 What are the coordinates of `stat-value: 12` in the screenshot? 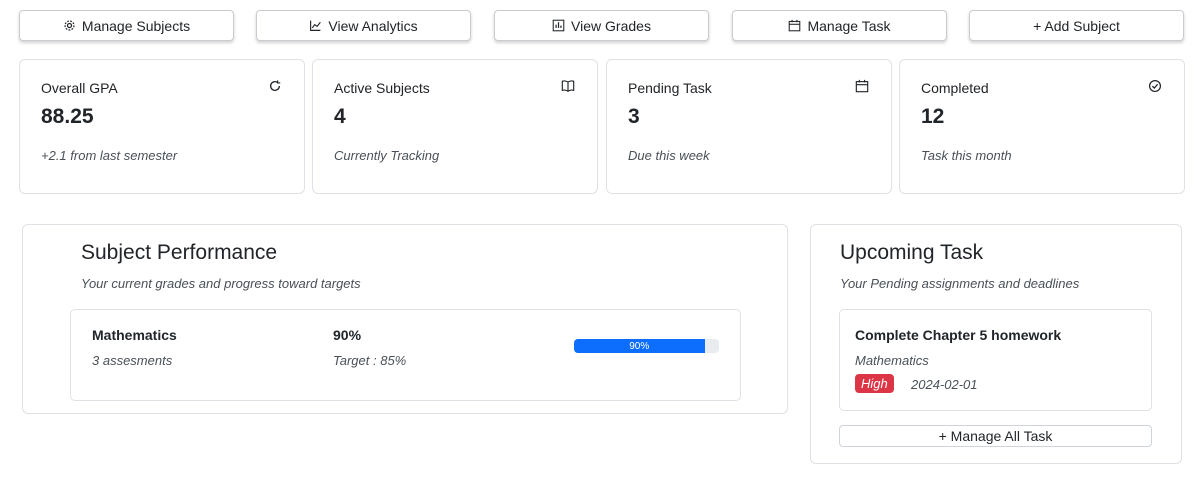 It's located at (933, 116).